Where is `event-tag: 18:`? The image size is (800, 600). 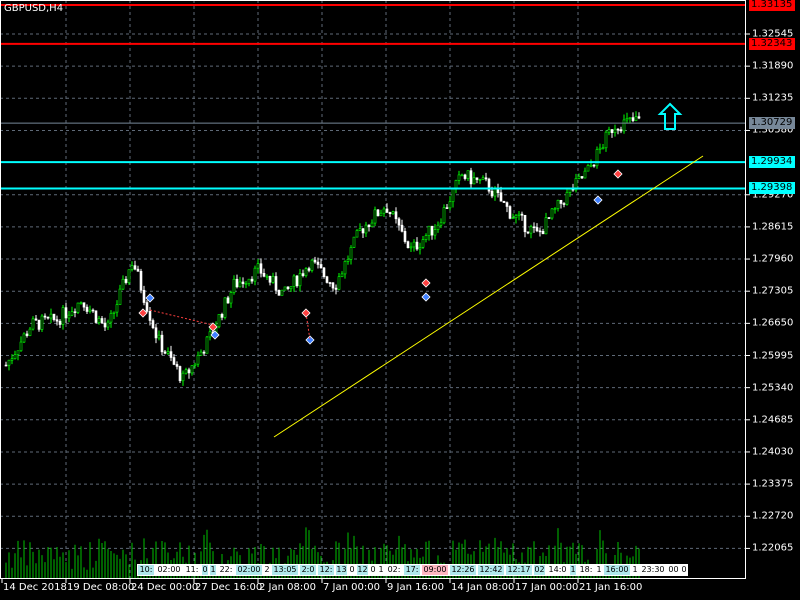
event-tag: 18: is located at coordinates (586, 570).